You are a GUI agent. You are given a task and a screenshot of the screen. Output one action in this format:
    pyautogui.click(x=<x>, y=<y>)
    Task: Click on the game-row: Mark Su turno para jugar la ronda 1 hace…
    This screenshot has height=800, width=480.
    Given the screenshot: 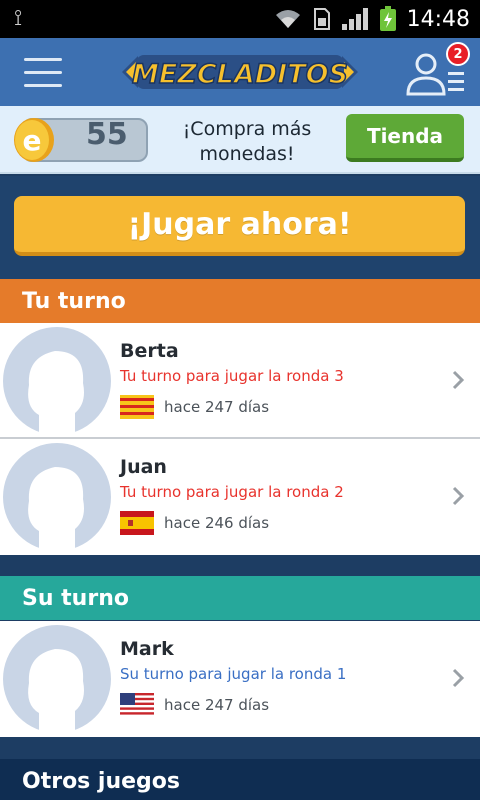 What is the action you would take?
    pyautogui.click(x=240, y=679)
    